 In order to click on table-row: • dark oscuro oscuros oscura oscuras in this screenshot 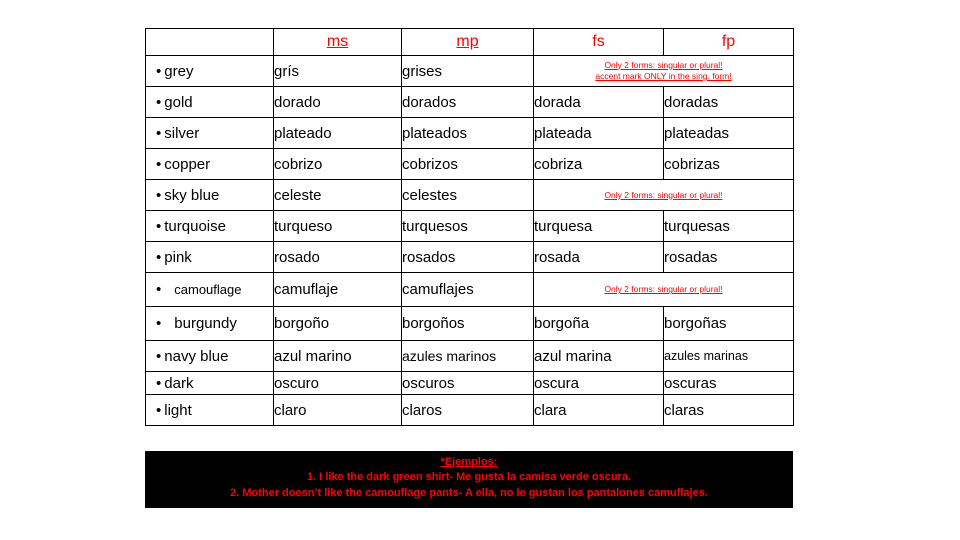, I will do `click(469, 383)`.